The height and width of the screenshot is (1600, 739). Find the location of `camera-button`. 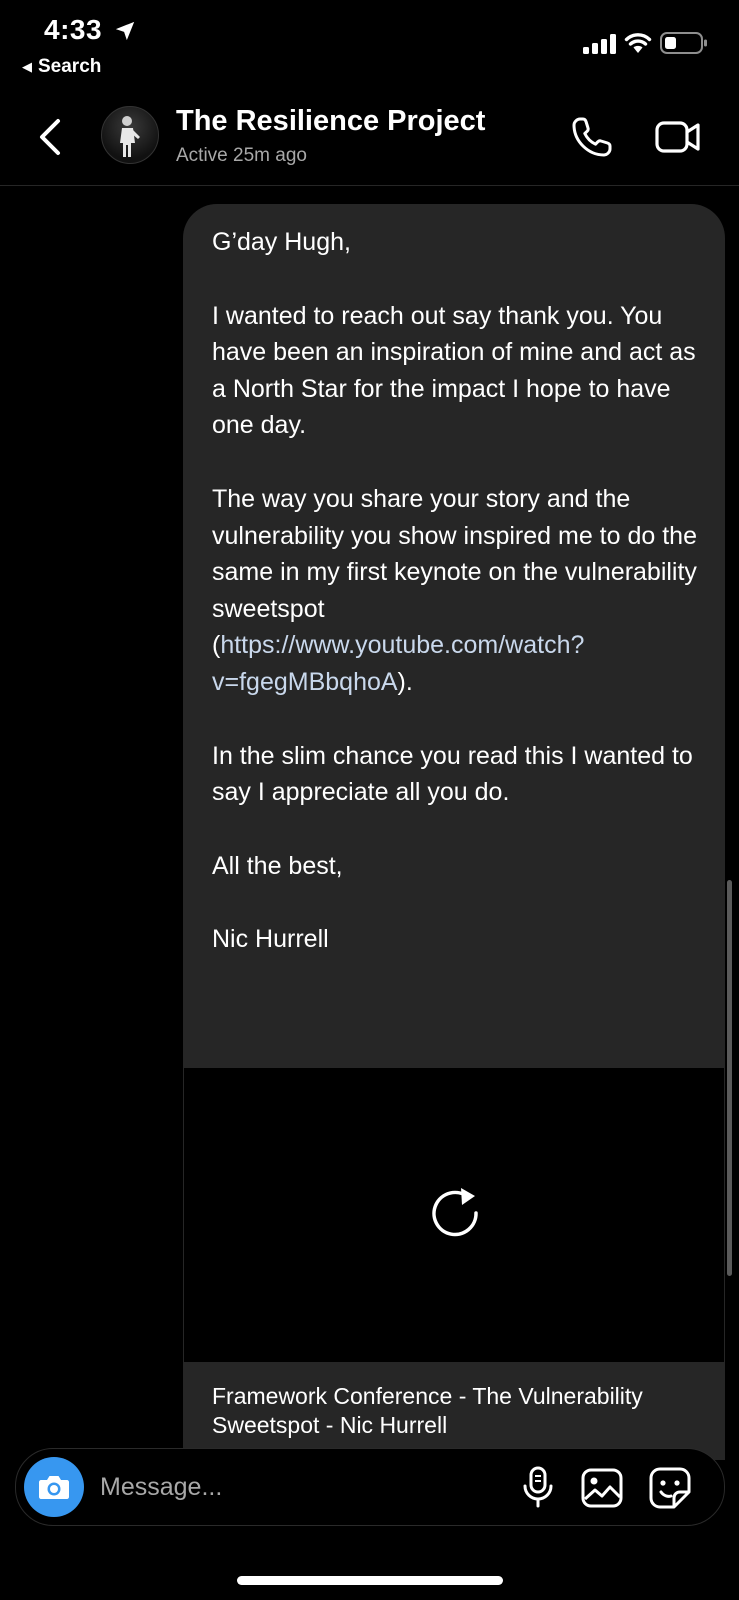

camera-button is located at coordinates (54, 1487).